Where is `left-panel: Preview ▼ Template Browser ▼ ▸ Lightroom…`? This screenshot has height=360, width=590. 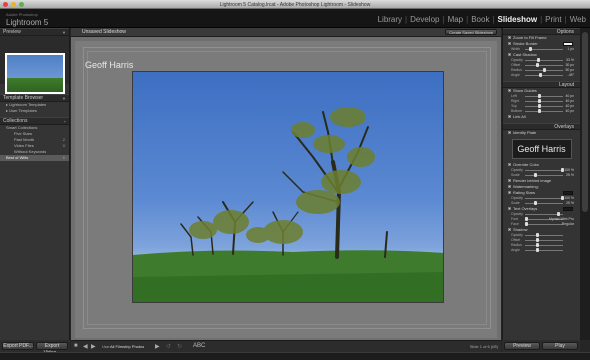
left-panel: Preview ▼ Template Browser ▼ ▸ Lightroom… is located at coordinates (35, 184).